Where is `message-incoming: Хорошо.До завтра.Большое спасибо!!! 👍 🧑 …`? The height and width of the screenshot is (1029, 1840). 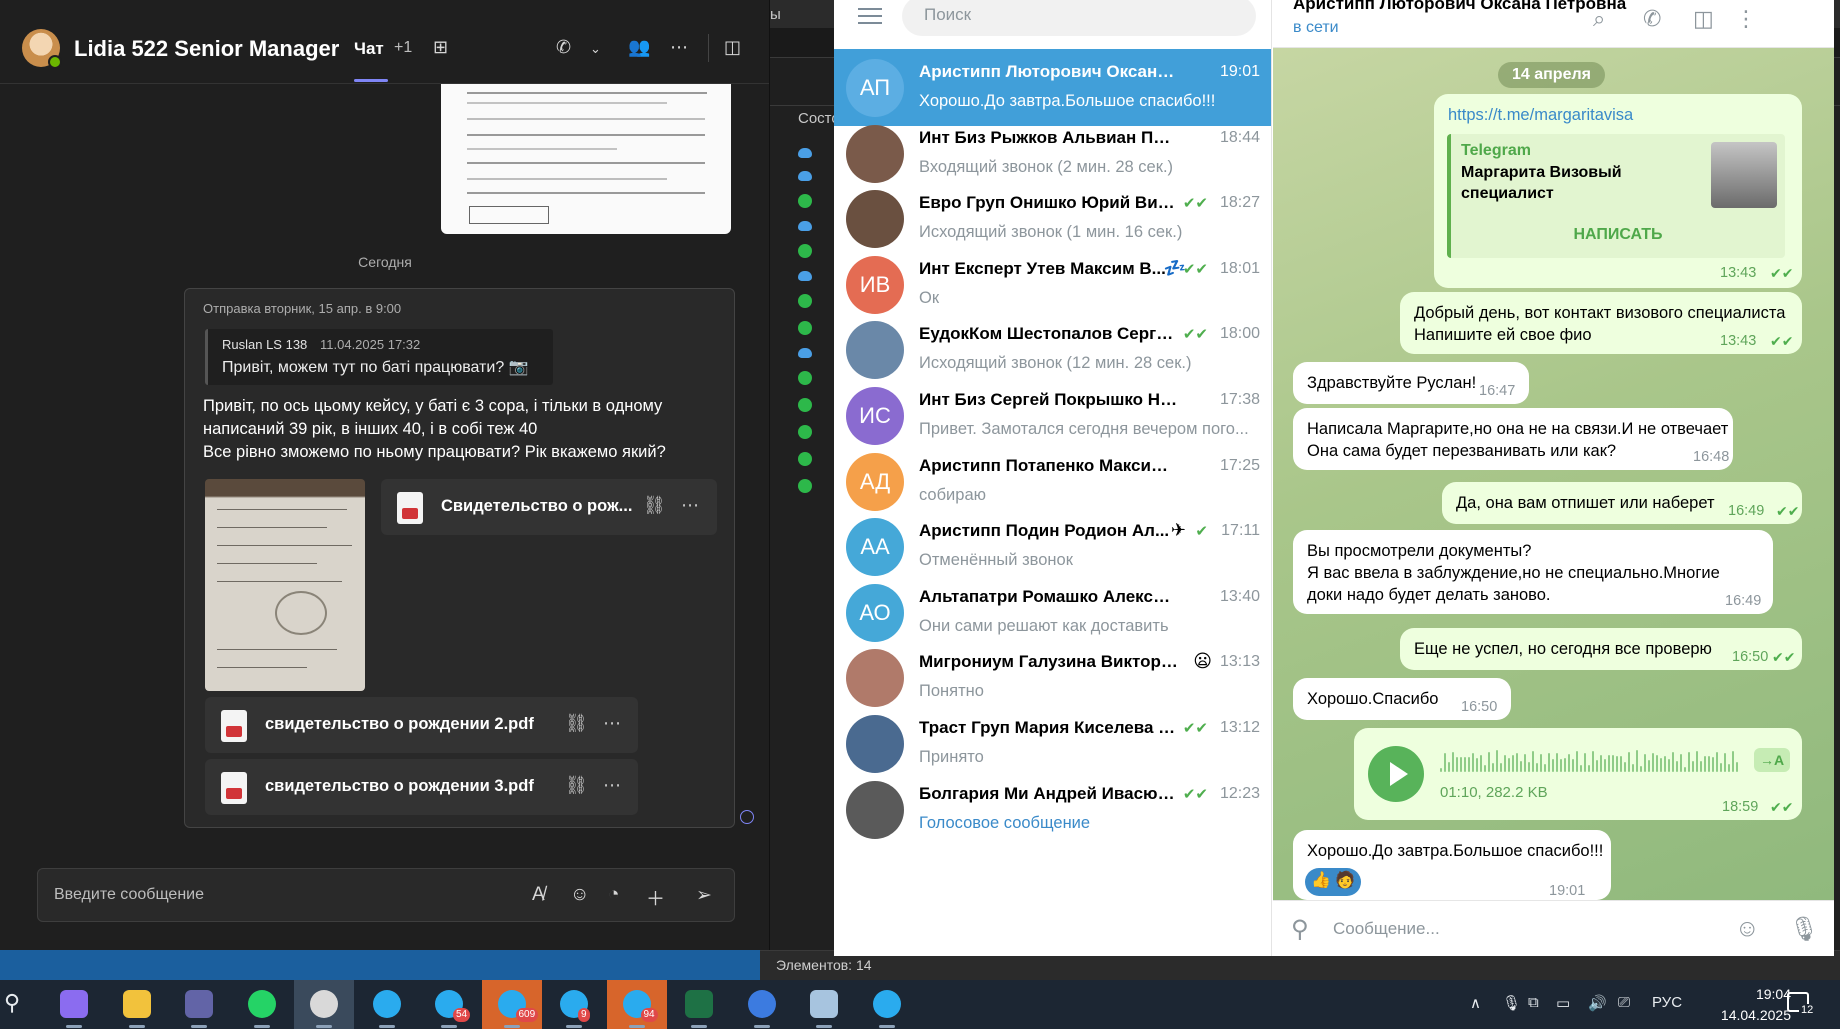
message-incoming: Хорошо.До завтра.Большое спасибо!!! 👍 🧑 … is located at coordinates (1452, 865).